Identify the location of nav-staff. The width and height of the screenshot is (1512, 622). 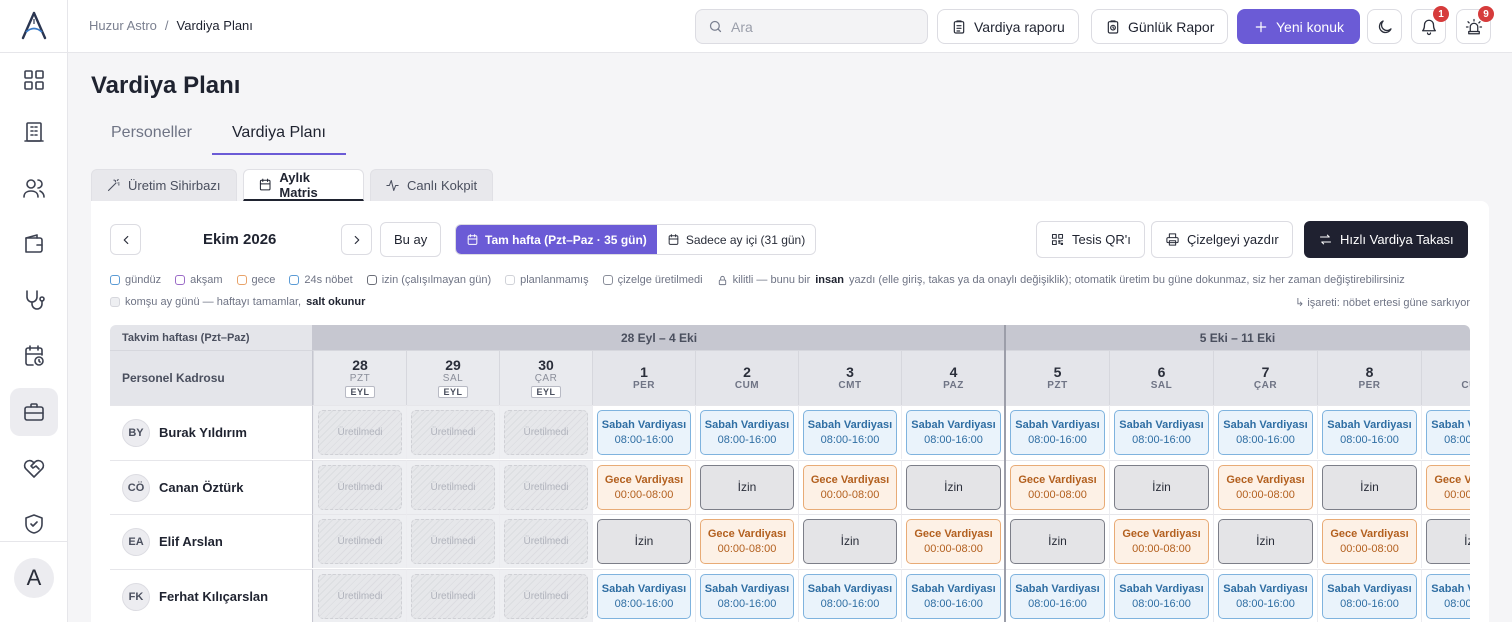
(34, 412).